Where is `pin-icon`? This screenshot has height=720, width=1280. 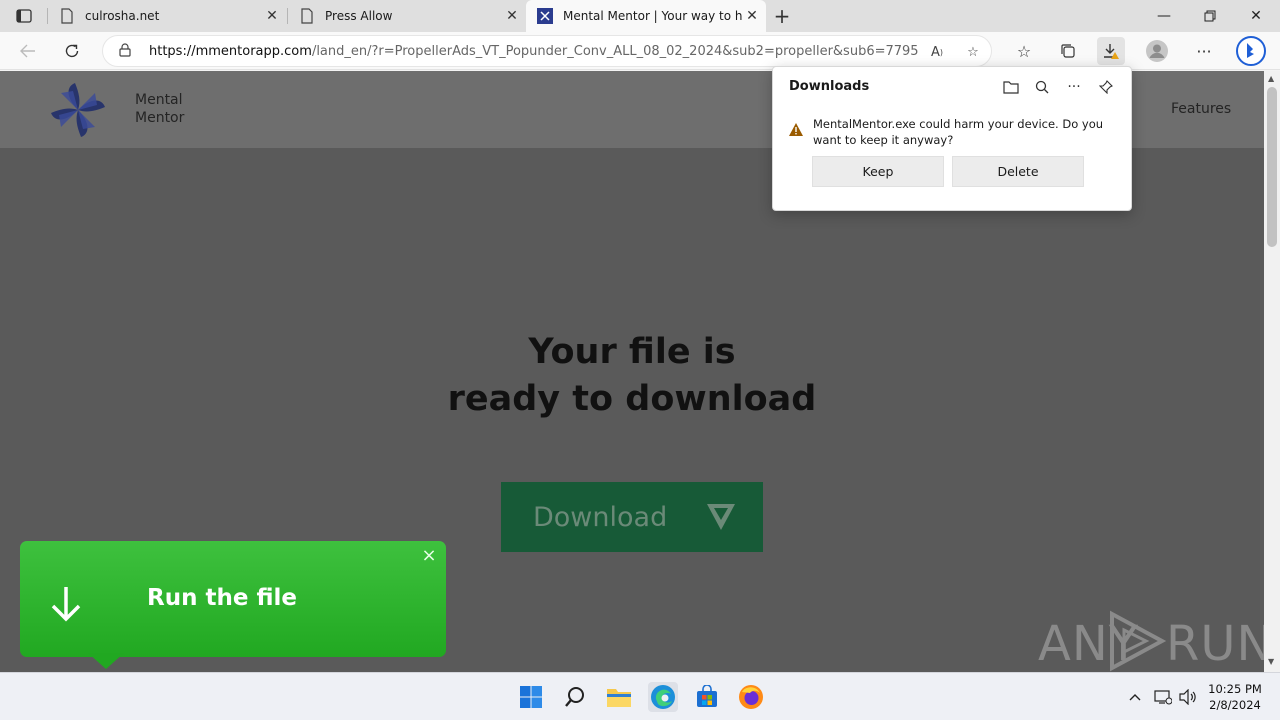
pin-icon is located at coordinates (1106, 87).